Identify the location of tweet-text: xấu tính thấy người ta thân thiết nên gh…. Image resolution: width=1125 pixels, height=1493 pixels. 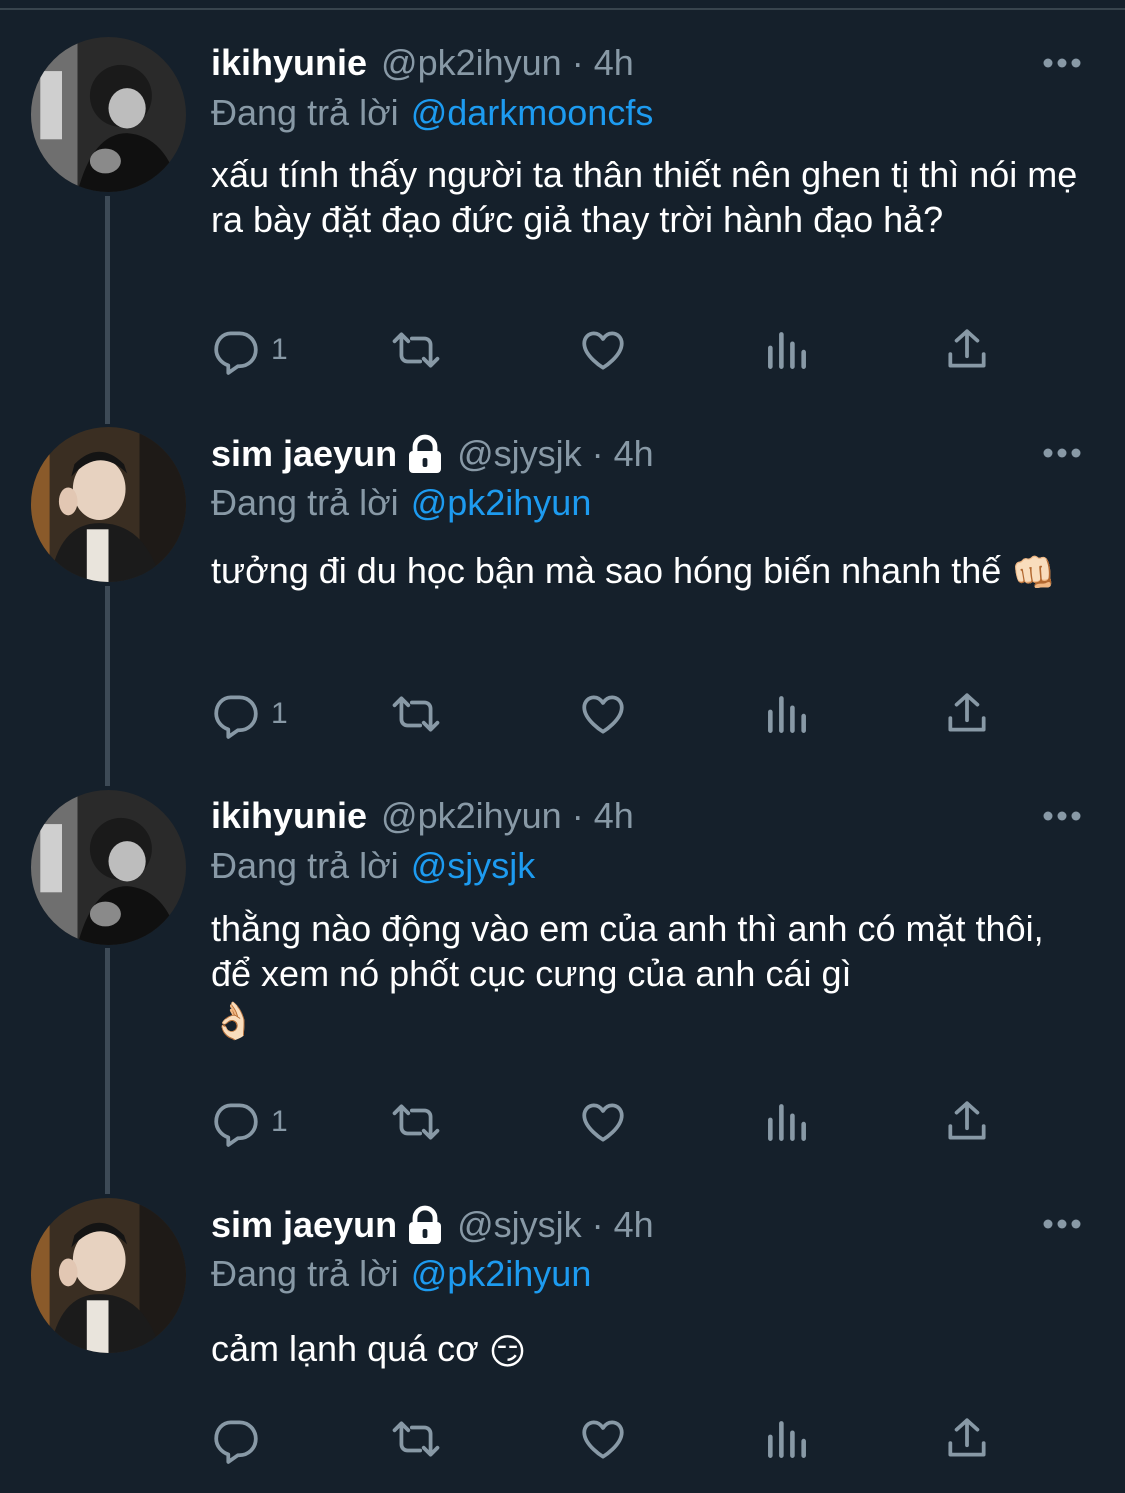
(651, 197).